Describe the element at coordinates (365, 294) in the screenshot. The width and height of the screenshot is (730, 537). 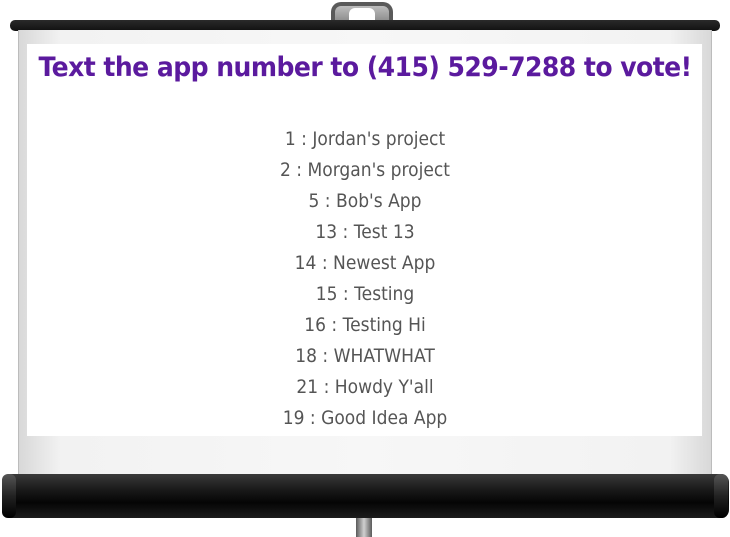
I see `list-item: 15 : Testing` at that location.